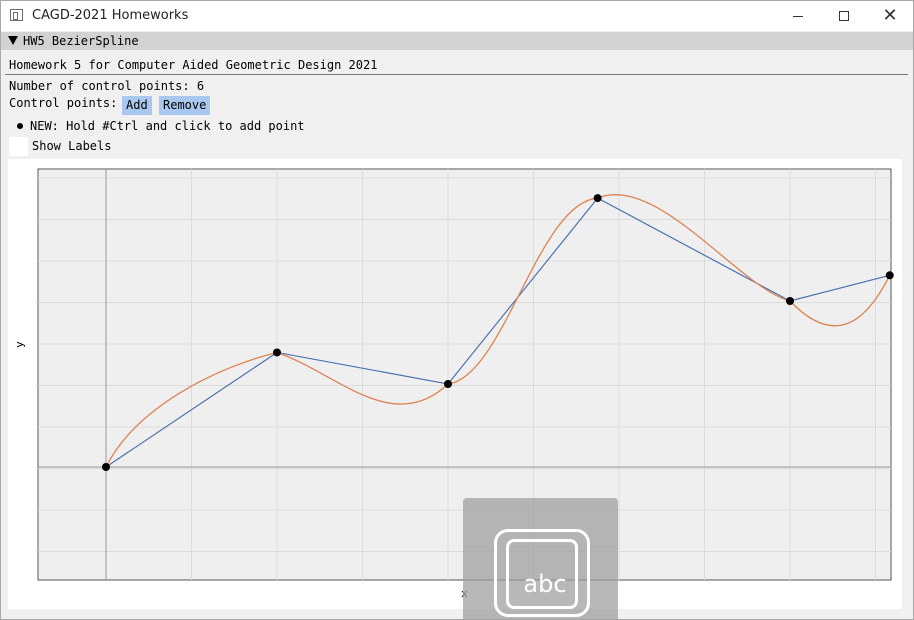 The height and width of the screenshot is (620, 914). What do you see at coordinates (71, 146) in the screenshot?
I see `show-labels-label: Show Labels` at bounding box center [71, 146].